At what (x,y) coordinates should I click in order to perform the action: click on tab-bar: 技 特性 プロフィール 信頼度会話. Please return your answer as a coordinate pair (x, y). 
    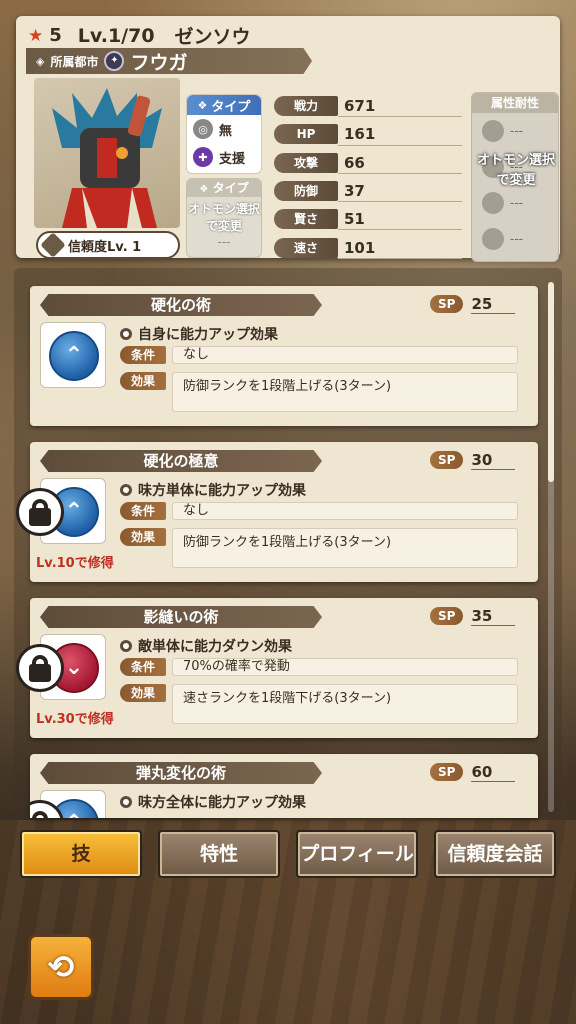
    Looking at the image, I should click on (288, 855).